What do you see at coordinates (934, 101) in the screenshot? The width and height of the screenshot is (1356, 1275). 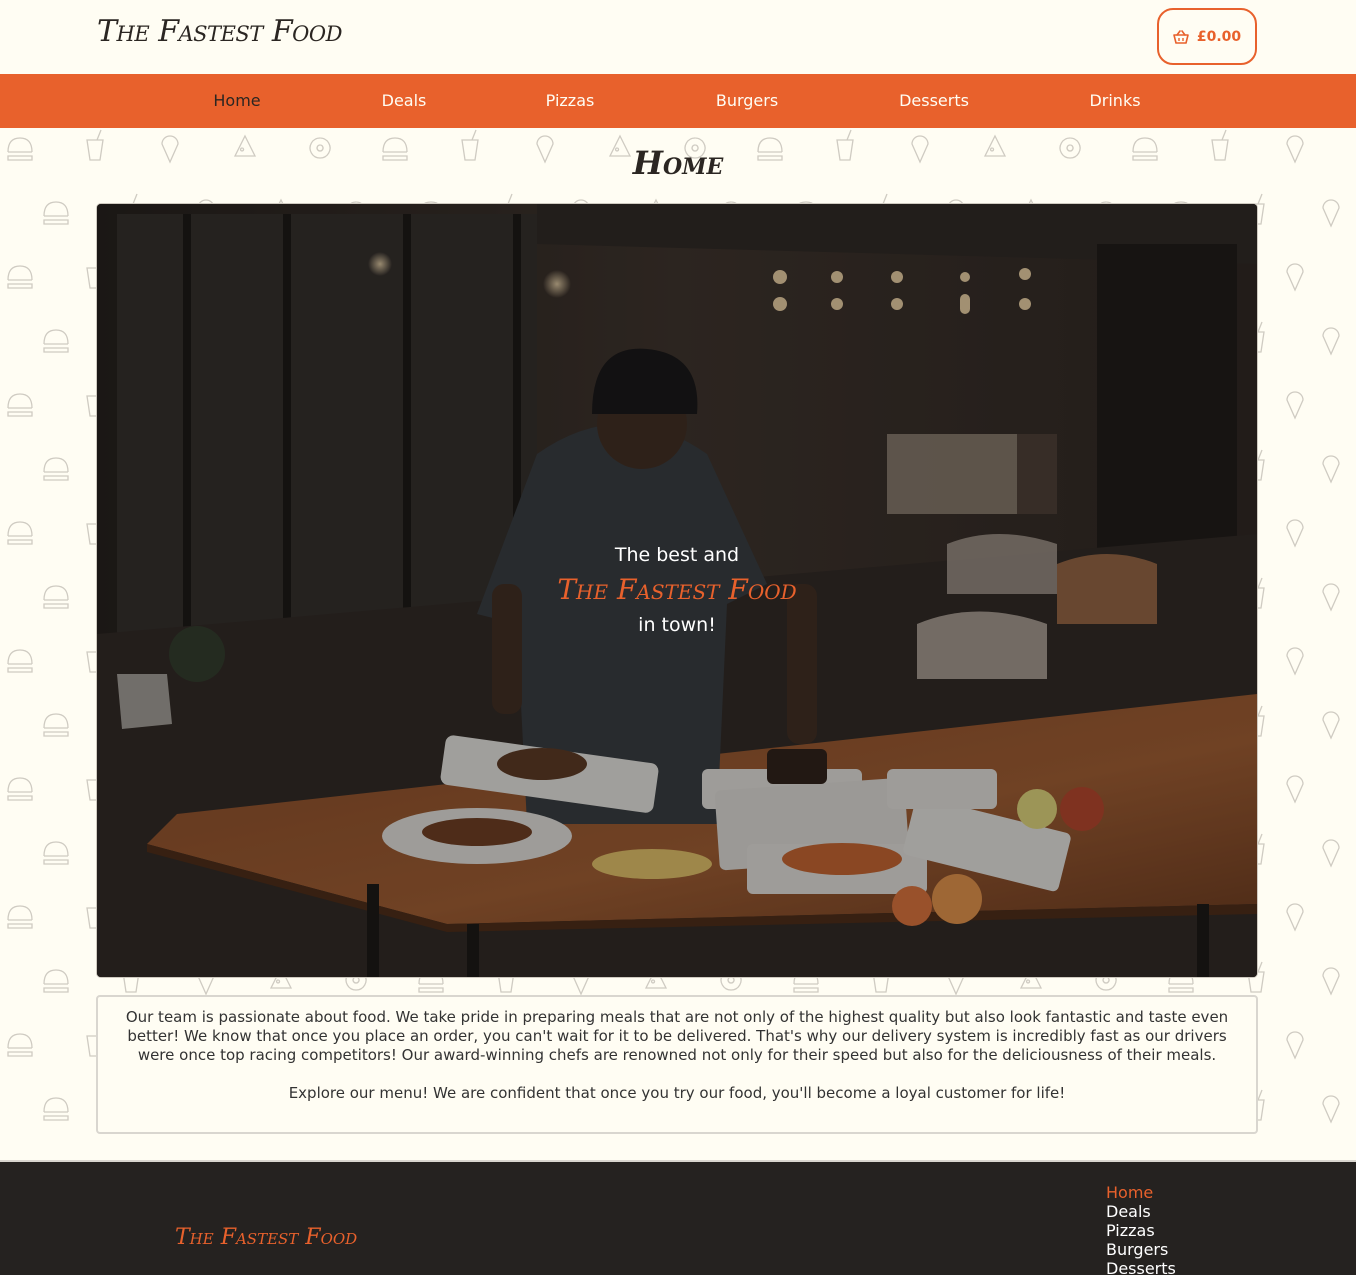 I see `nav-item-desserts: Desserts` at bounding box center [934, 101].